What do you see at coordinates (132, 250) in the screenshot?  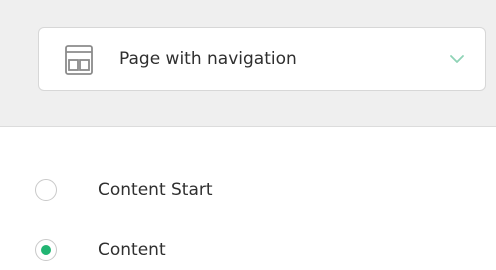 I see `radio-label-content: Content` at bounding box center [132, 250].